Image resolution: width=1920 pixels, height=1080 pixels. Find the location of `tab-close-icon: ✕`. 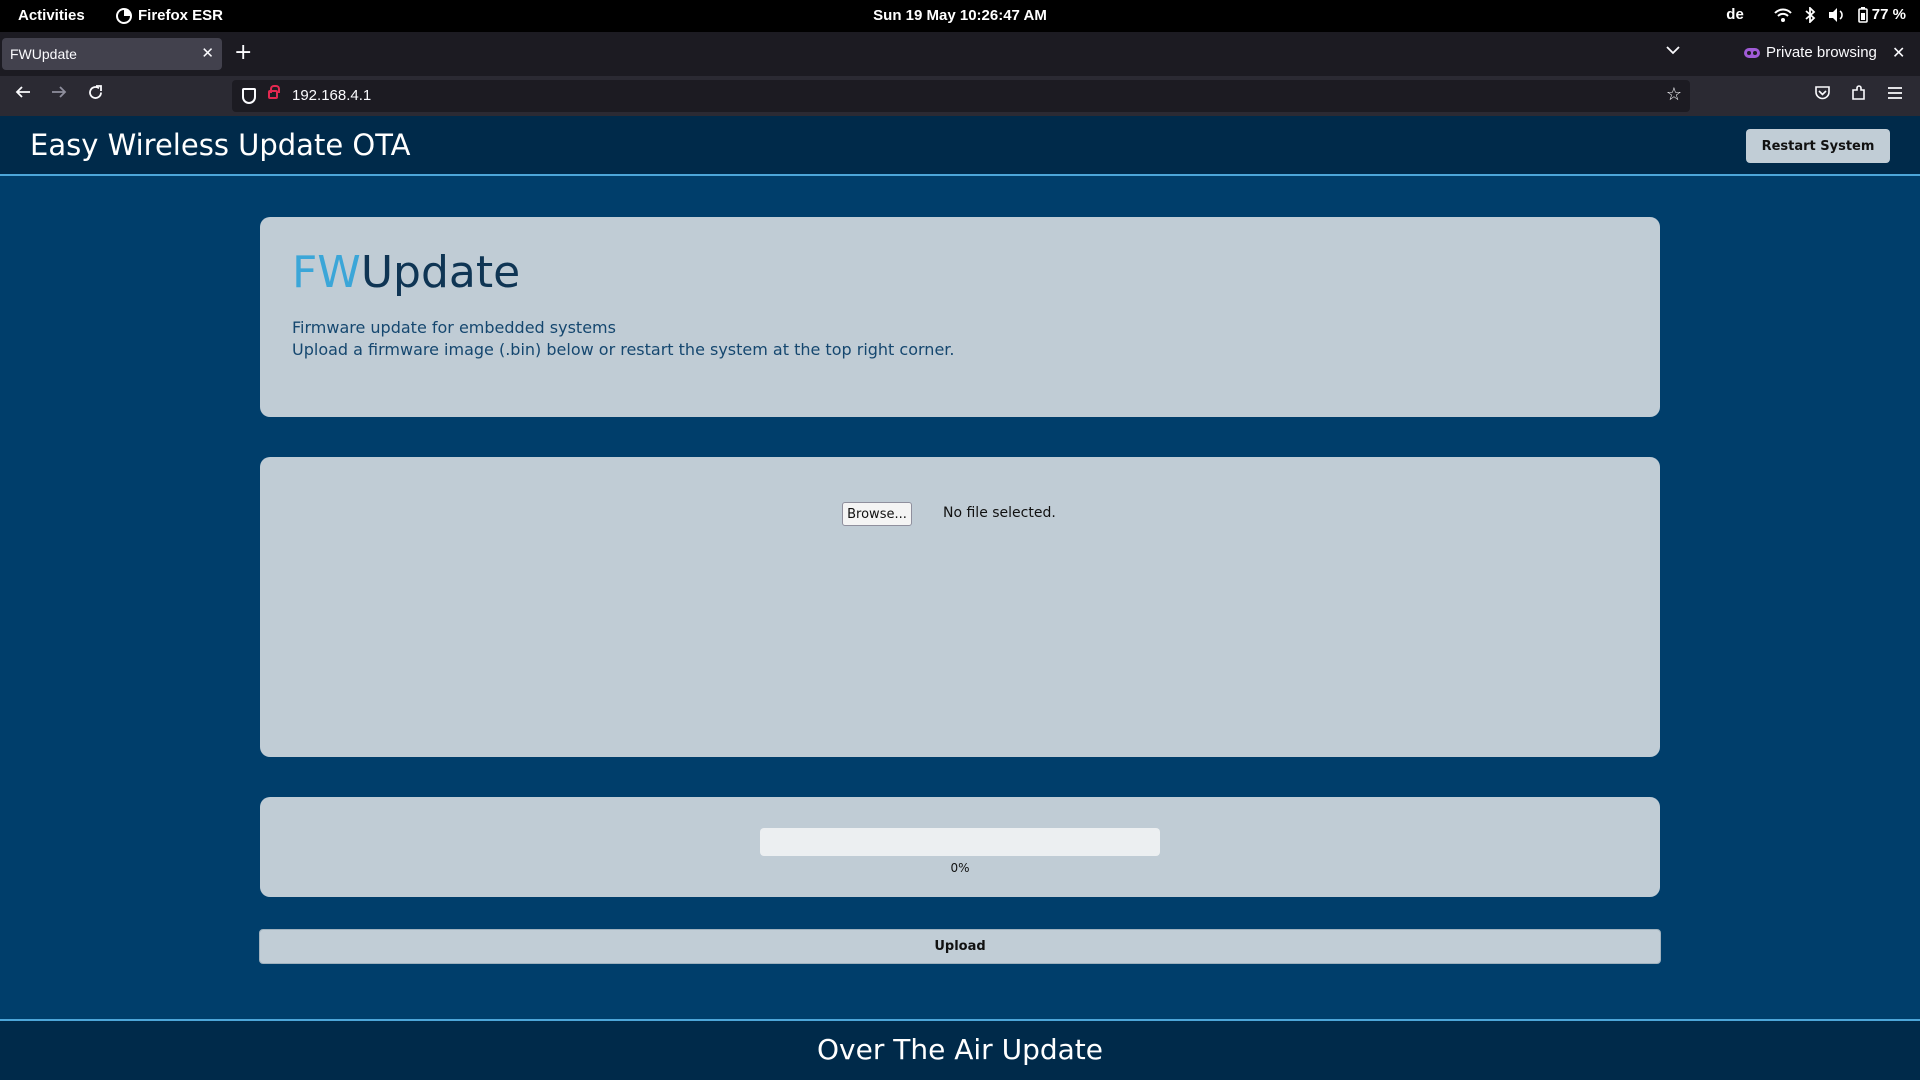

tab-close-icon: ✕ is located at coordinates (207, 53).